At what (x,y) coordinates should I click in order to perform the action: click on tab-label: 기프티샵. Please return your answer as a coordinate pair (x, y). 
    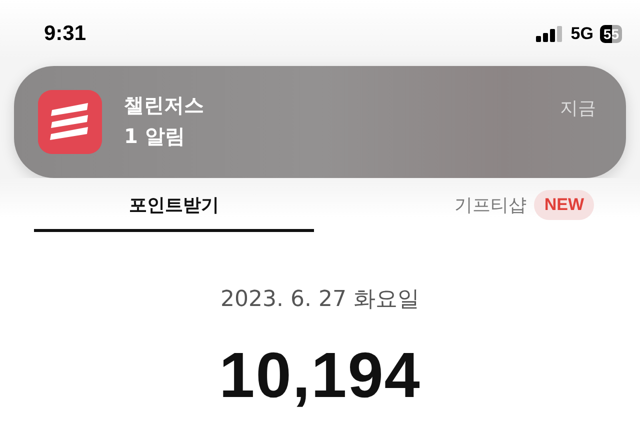
    Looking at the image, I should click on (490, 205).